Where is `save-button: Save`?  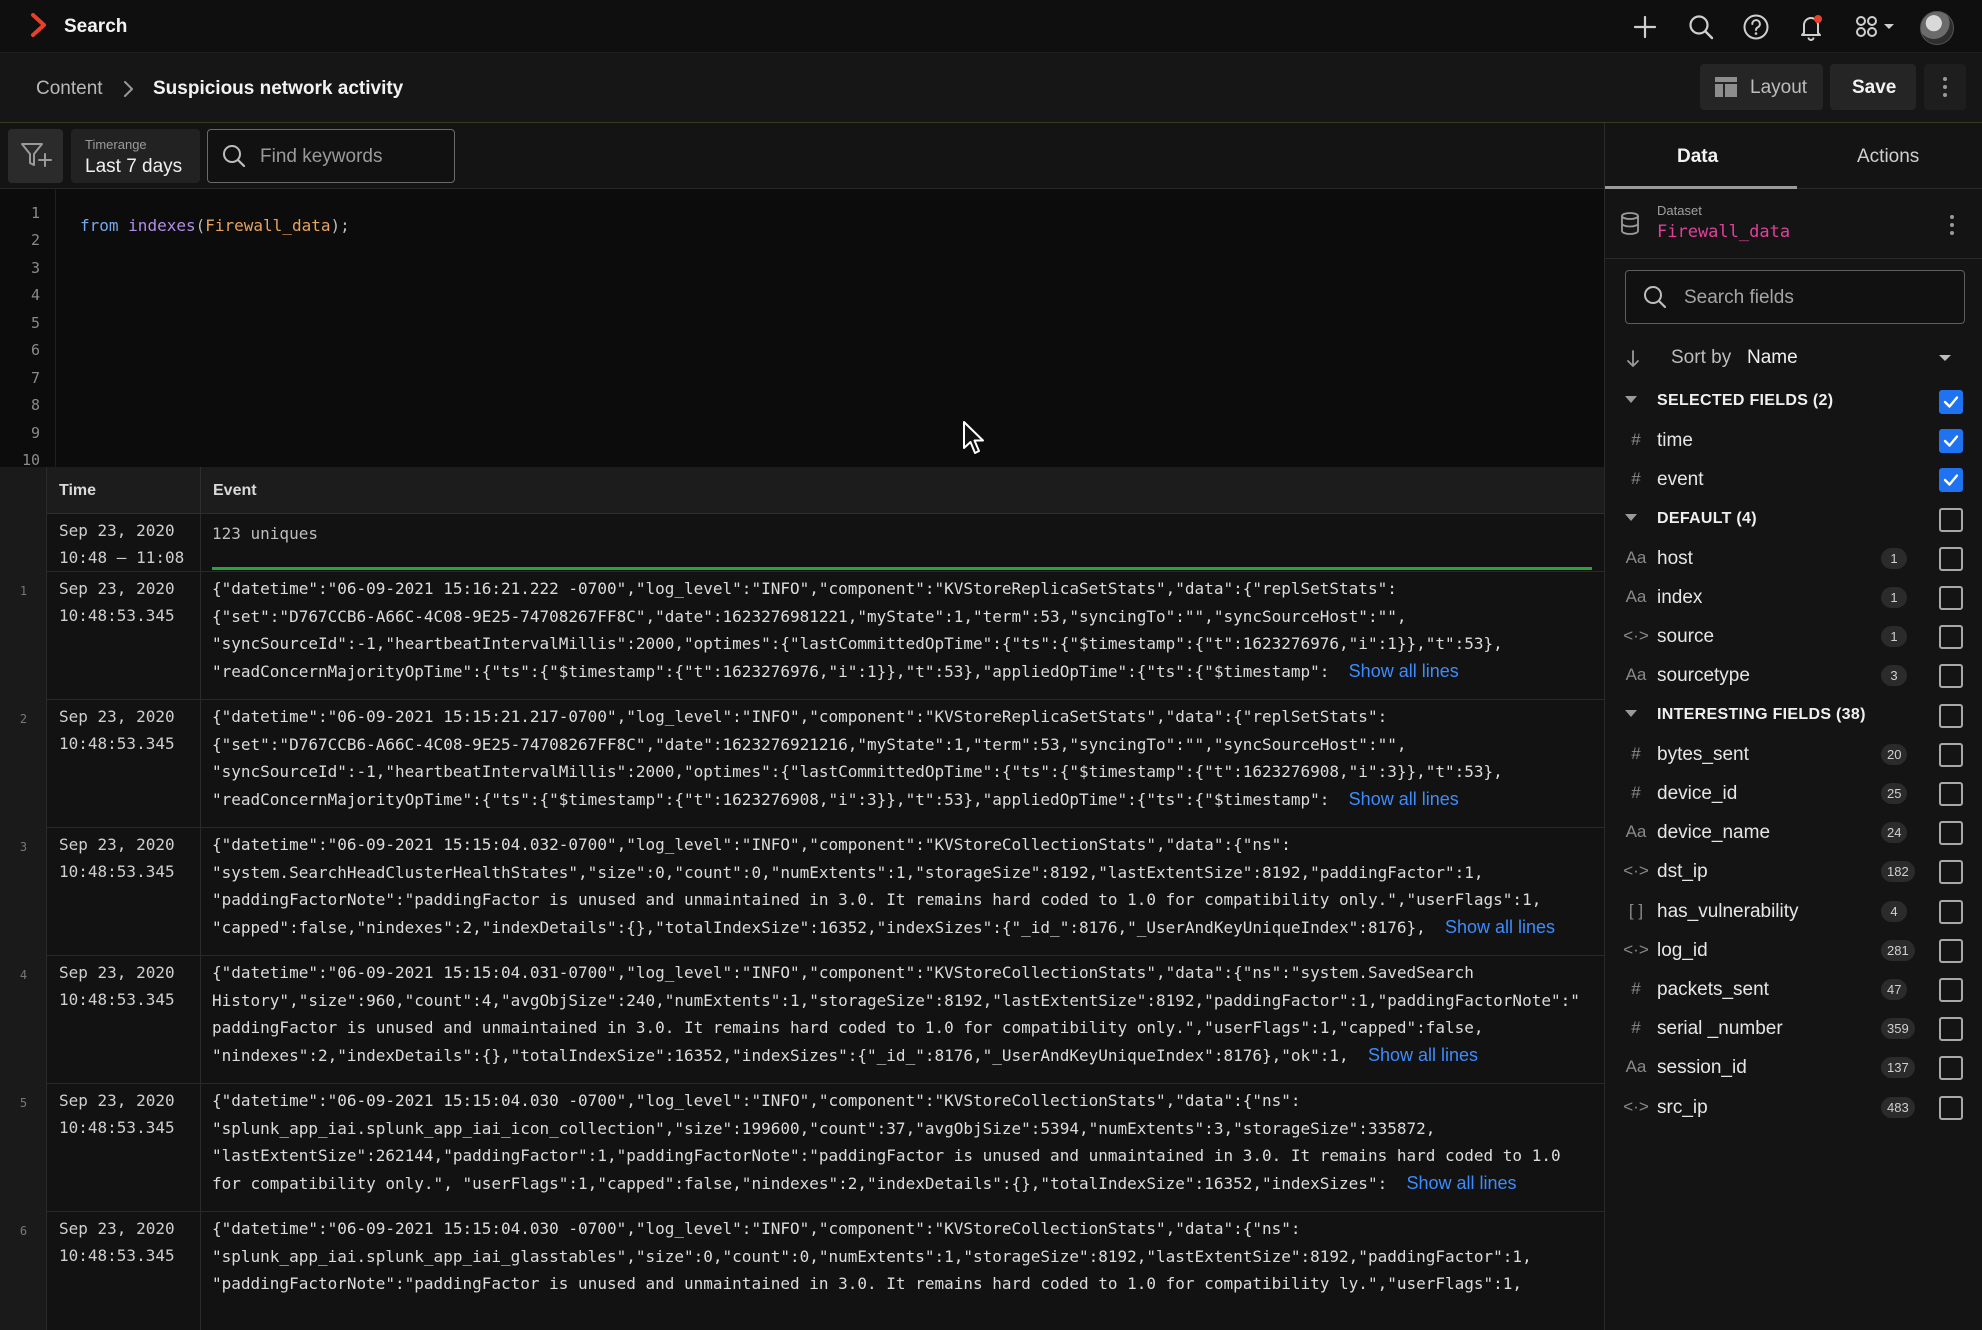
save-button: Save is located at coordinates (1873, 87).